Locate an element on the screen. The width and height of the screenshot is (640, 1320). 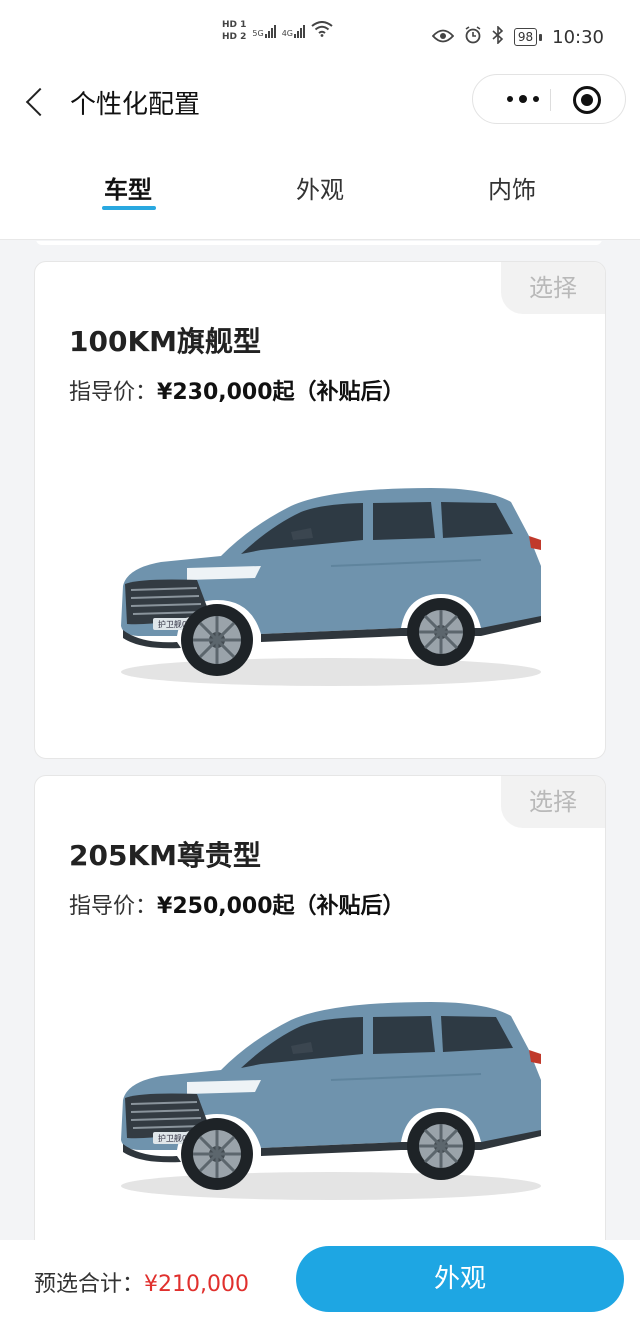
next-exterior-button: 外观 is located at coordinates (460, 1279).